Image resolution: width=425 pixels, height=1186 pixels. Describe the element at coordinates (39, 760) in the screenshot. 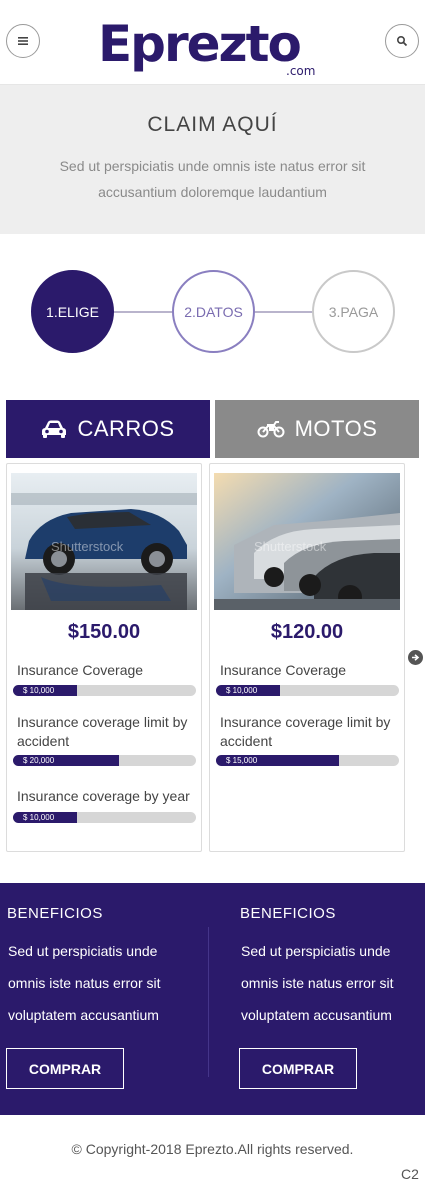

I see `coverage-value: $ 20,000` at that location.